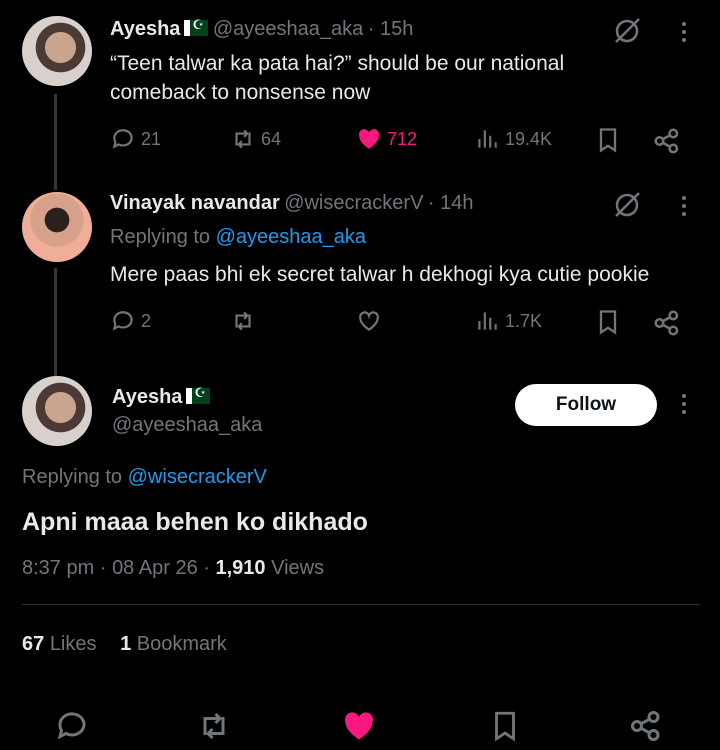  Describe the element at coordinates (271, 138) in the screenshot. I see `repost-count: 64` at that location.